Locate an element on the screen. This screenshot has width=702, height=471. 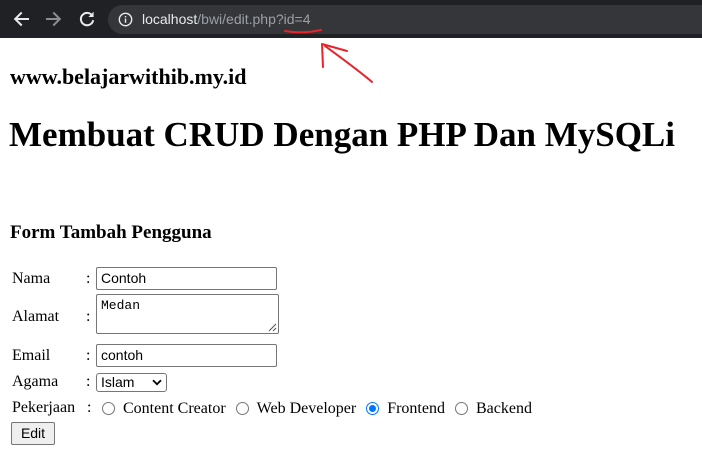
radio-label: Frontend is located at coordinates (416, 408).